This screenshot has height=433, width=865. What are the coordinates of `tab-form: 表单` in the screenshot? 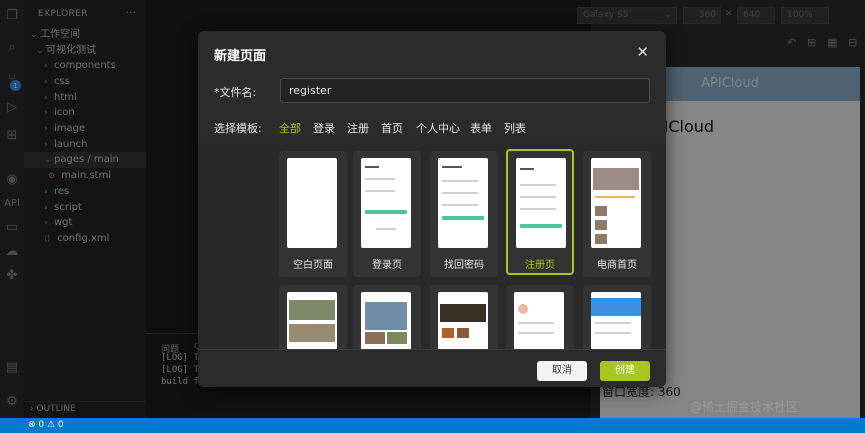 It's located at (481, 128).